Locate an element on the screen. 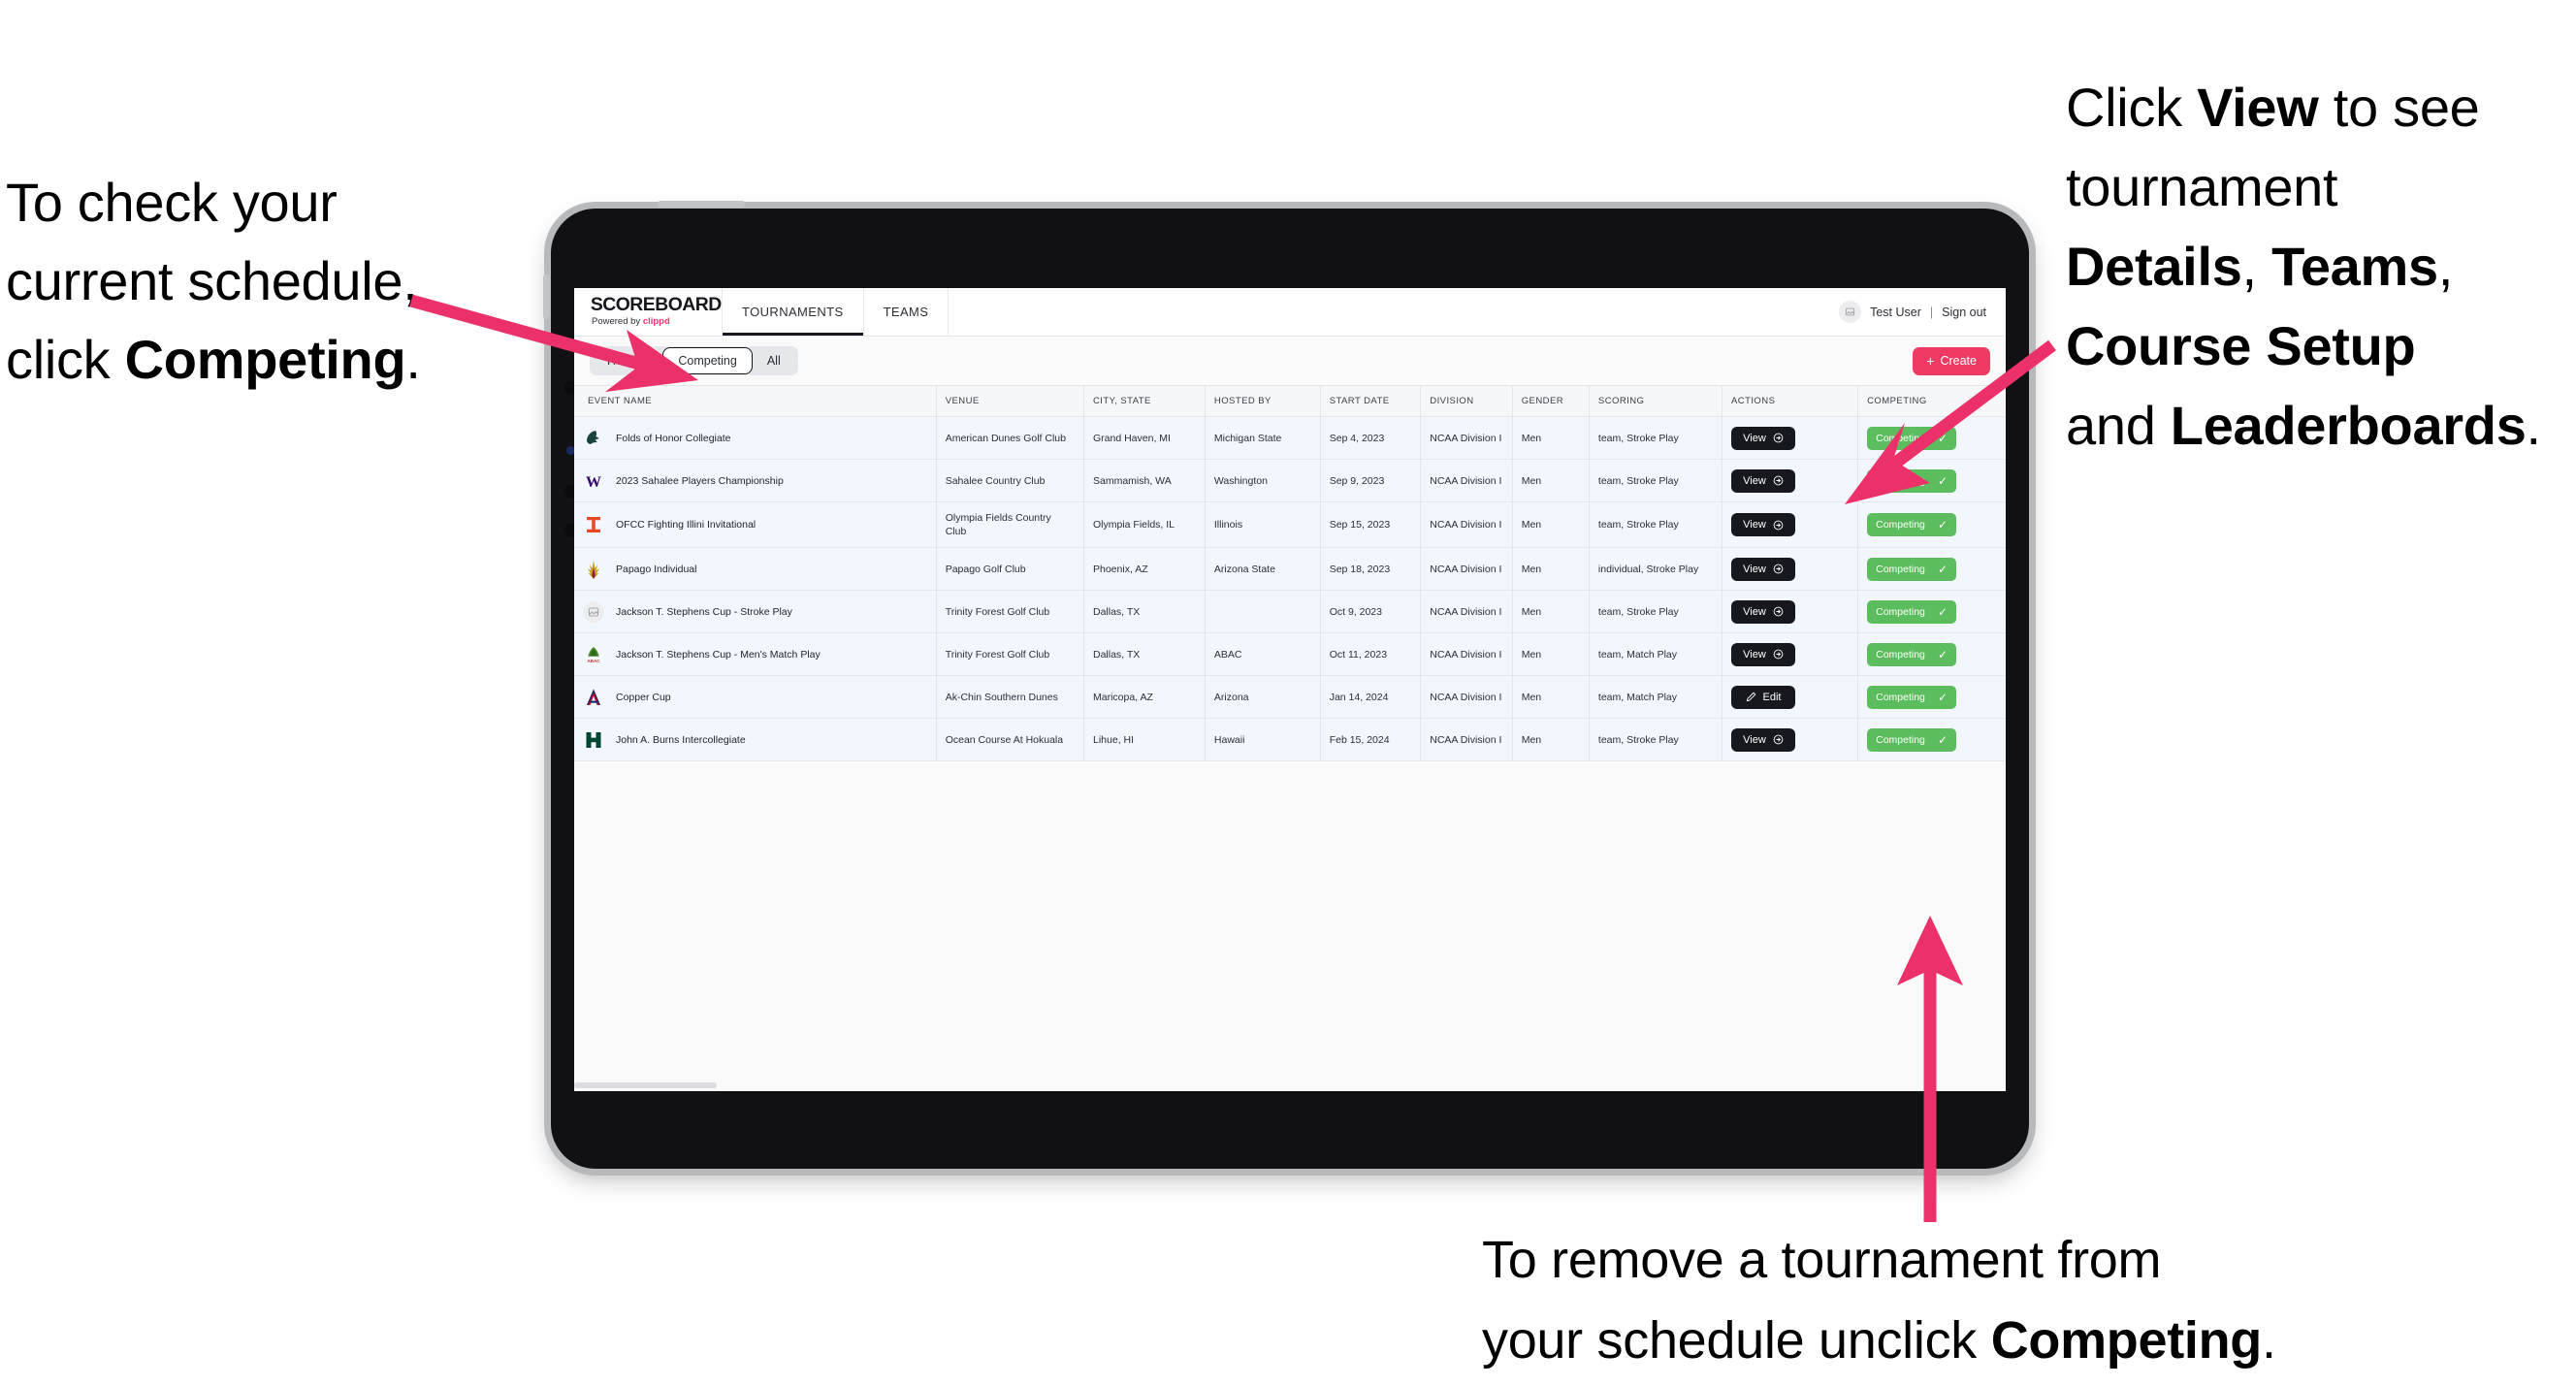 Image resolution: width=2576 pixels, height=1386 pixels. table-column-header: SCORING is located at coordinates (1656, 401).